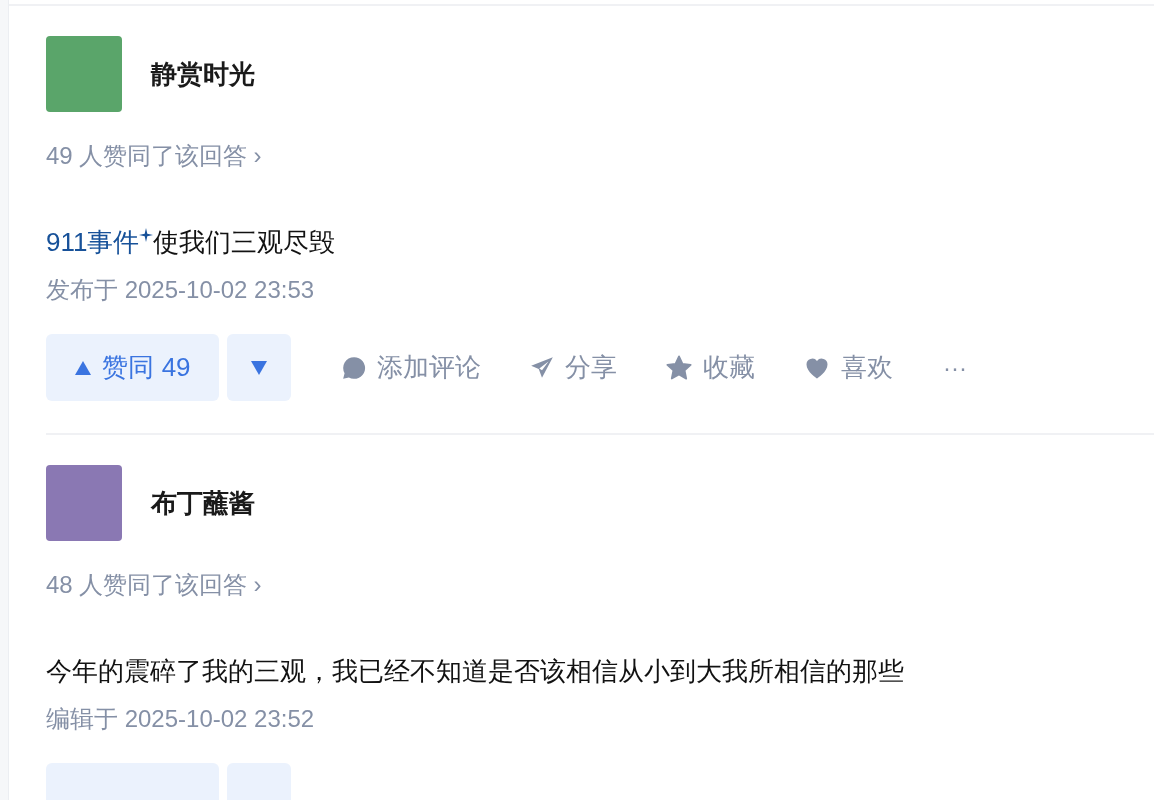 The width and height of the screenshot is (1154, 800). I want to click on sparkle-icon, so click(146, 235).